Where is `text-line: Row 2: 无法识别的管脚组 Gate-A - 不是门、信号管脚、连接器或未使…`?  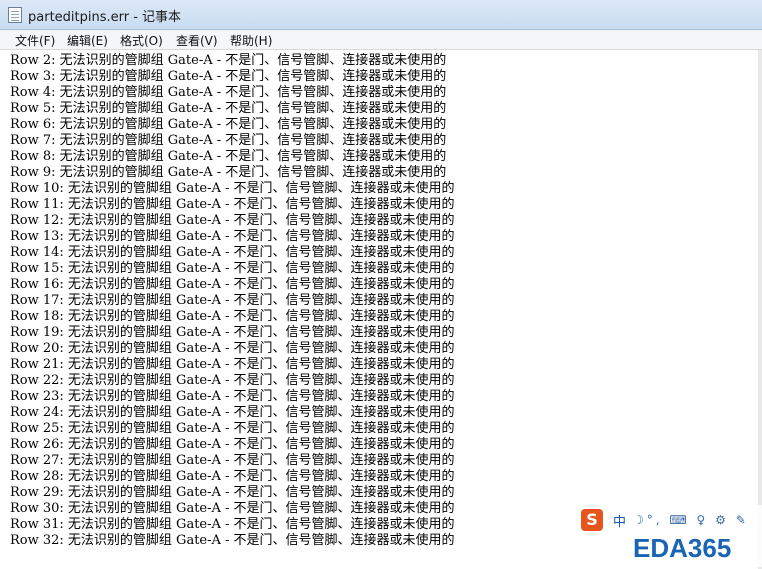
text-line: Row 2: 无法识别的管脚组 Gate-A - 不是门、信号管脚、连接器或未使… is located at coordinates (228, 60).